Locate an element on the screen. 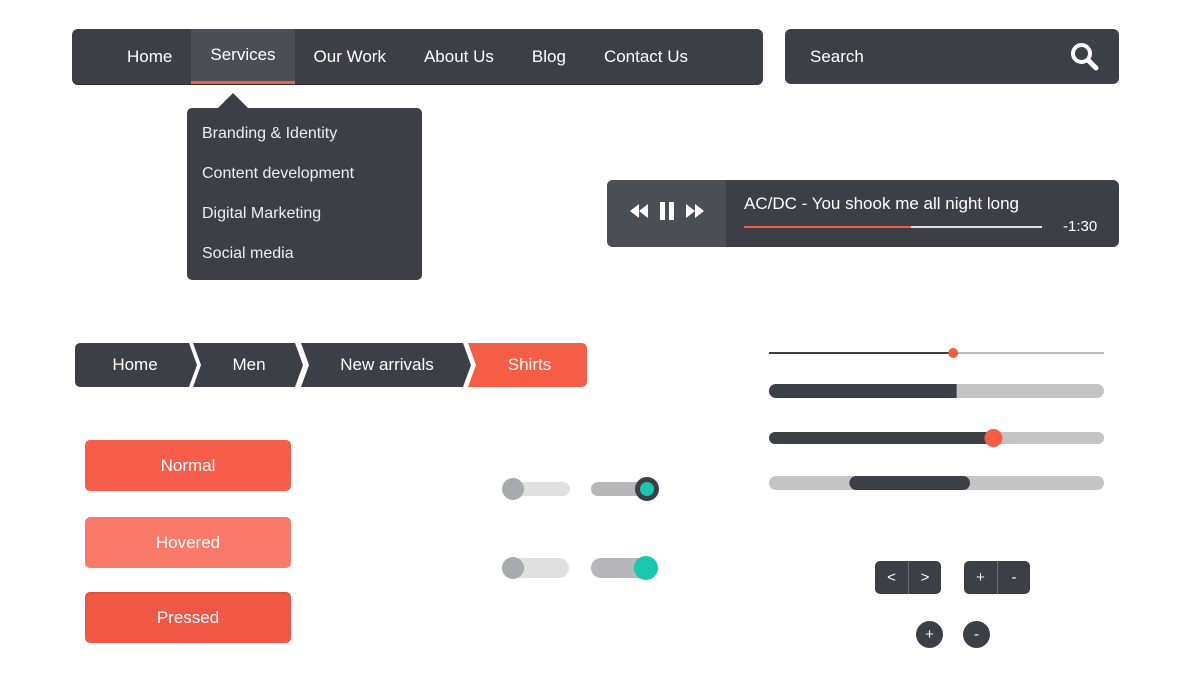 This screenshot has width=1200, height=675. nav-item-contact-us: Contact Us is located at coordinates (646, 56).